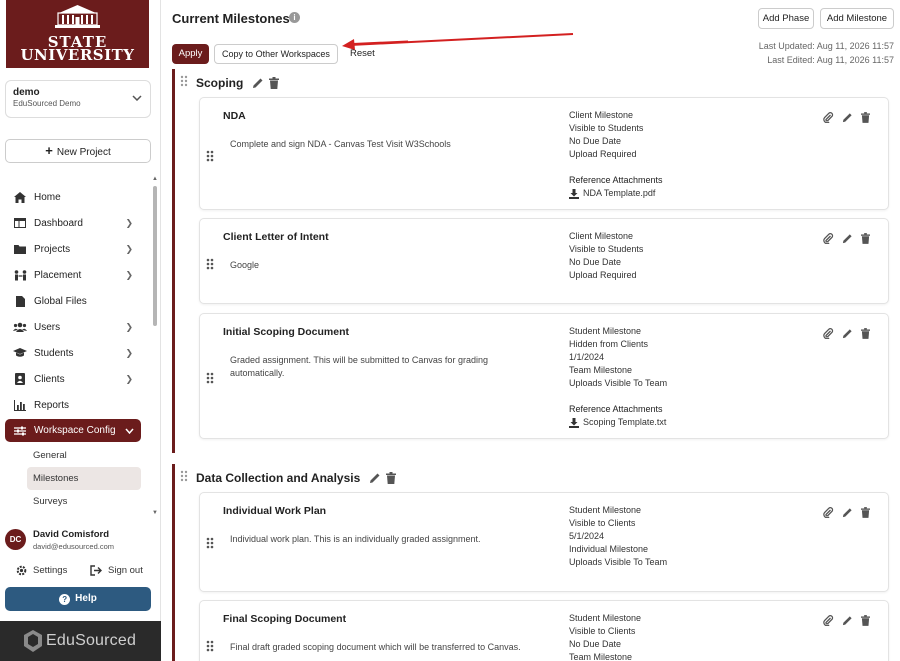  Describe the element at coordinates (84, 455) in the screenshot. I see `sidebar-subitem-general: General` at that location.